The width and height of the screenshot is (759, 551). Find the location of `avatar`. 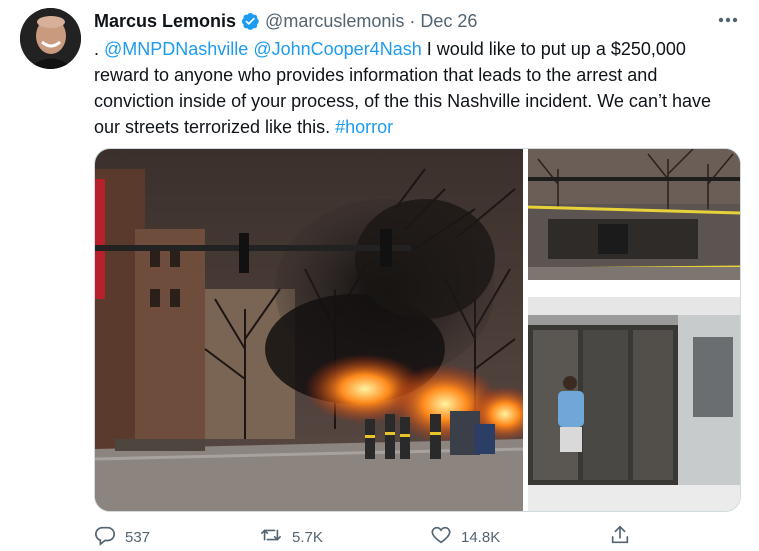

avatar is located at coordinates (50, 38).